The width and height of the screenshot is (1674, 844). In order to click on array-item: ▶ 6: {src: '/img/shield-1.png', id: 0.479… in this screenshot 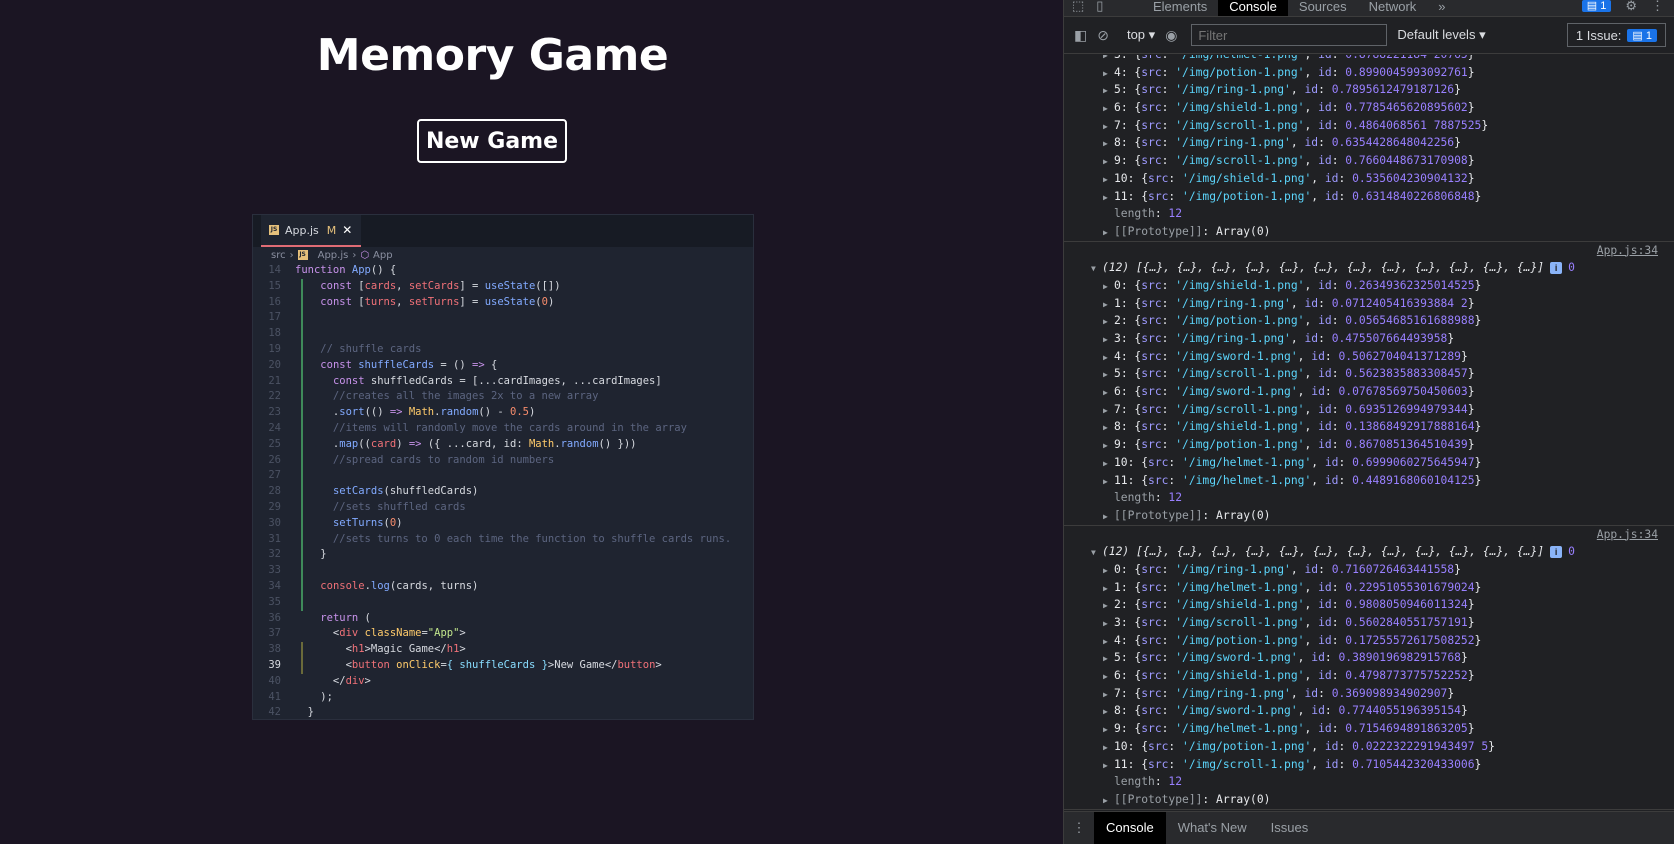, I will do `click(1369, 676)`.